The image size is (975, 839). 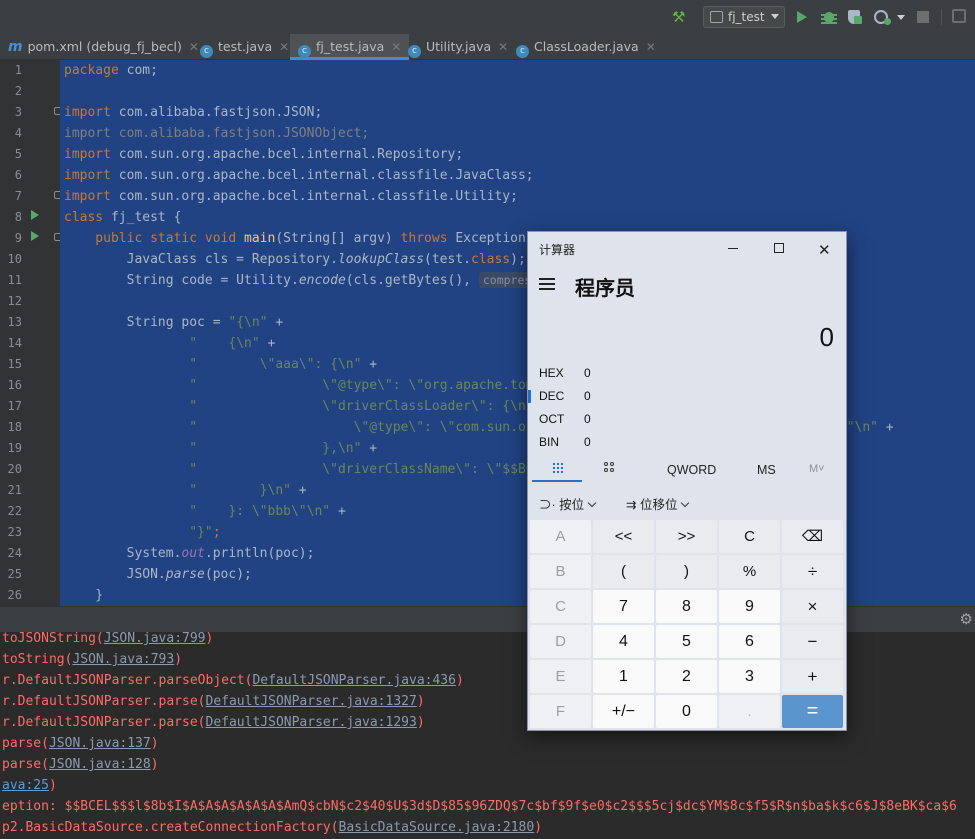 I want to click on key-6: 6, so click(x=749, y=641).